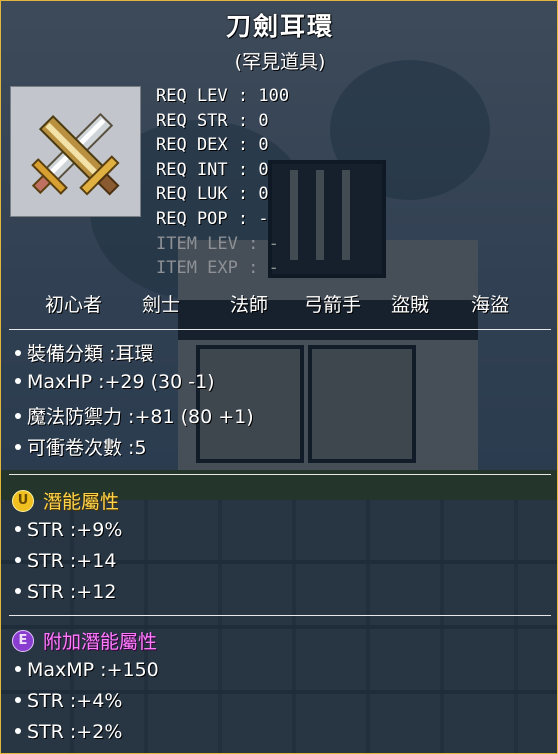 This screenshot has height=754, width=558. I want to click on requirement-row: REQ LEV : 100, so click(222, 96).